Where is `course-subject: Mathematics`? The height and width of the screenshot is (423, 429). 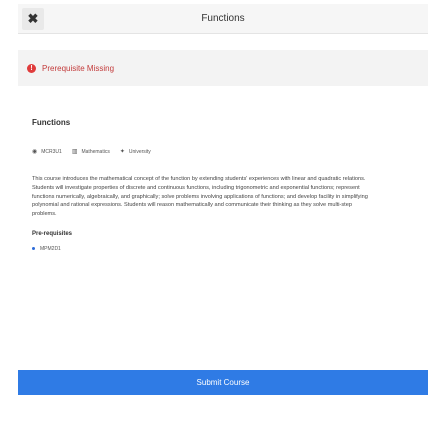
course-subject: Mathematics is located at coordinates (95, 151).